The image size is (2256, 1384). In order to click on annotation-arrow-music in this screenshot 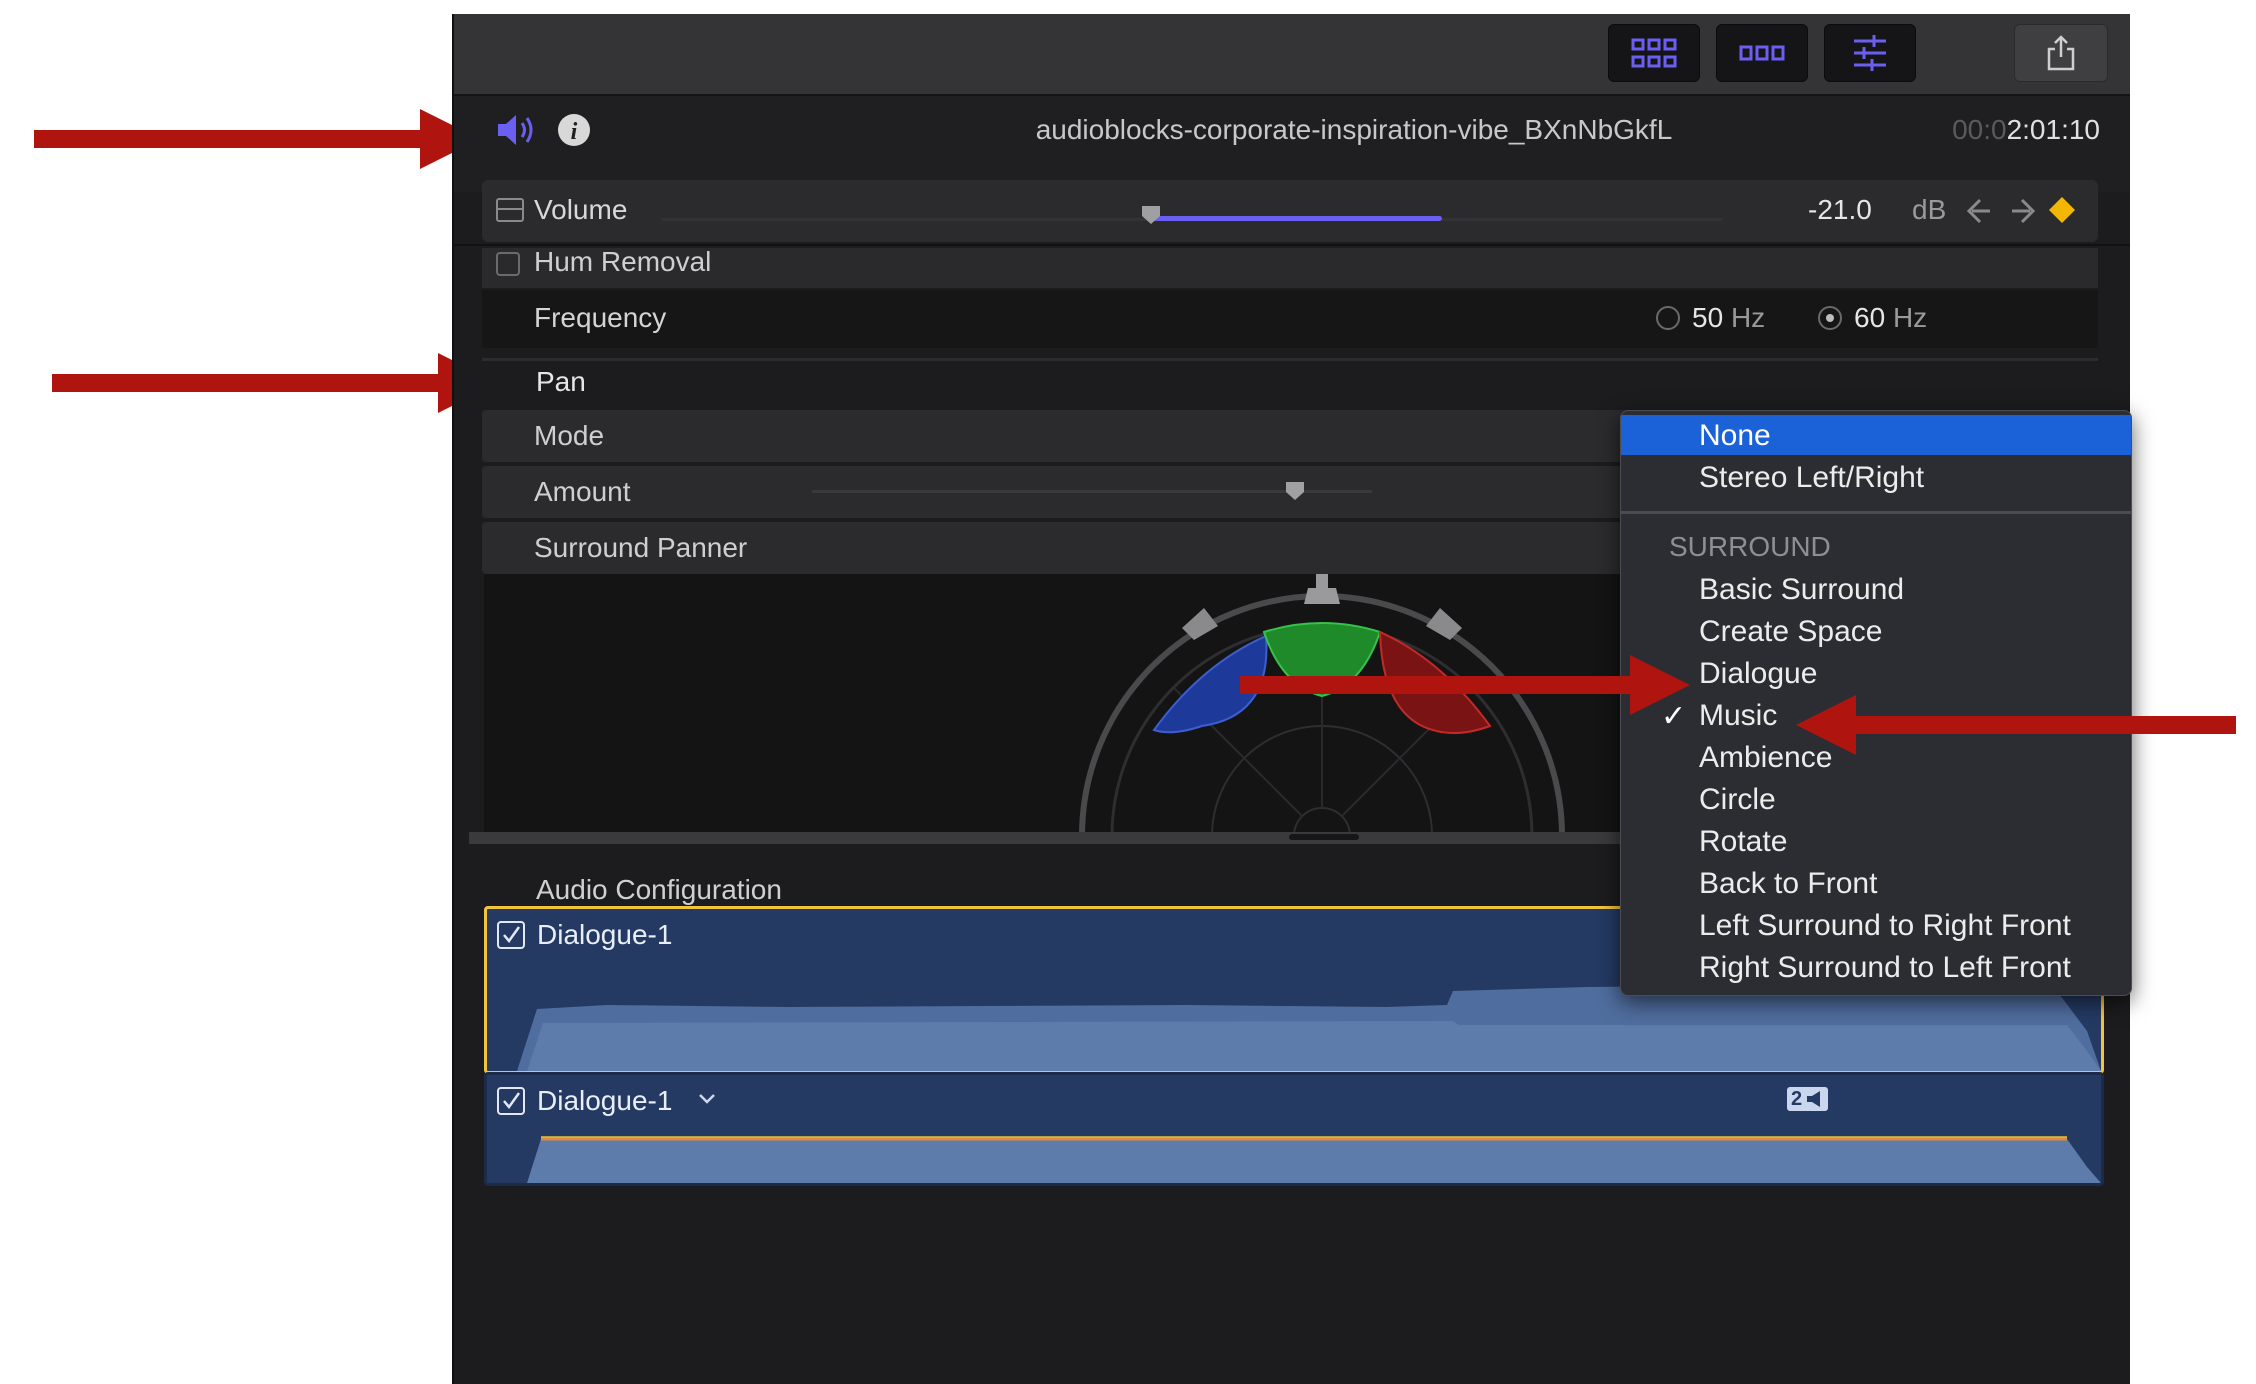, I will do `click(2046, 725)`.